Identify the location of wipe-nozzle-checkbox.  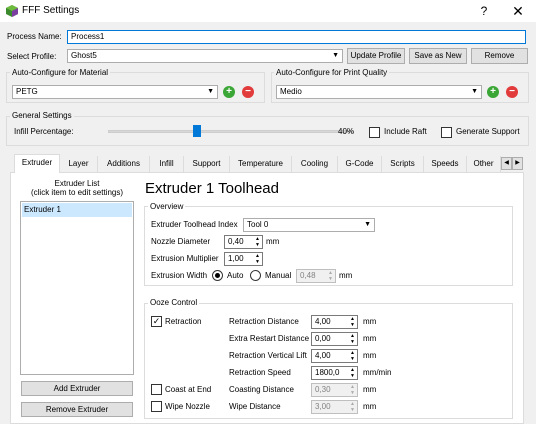
(156, 406).